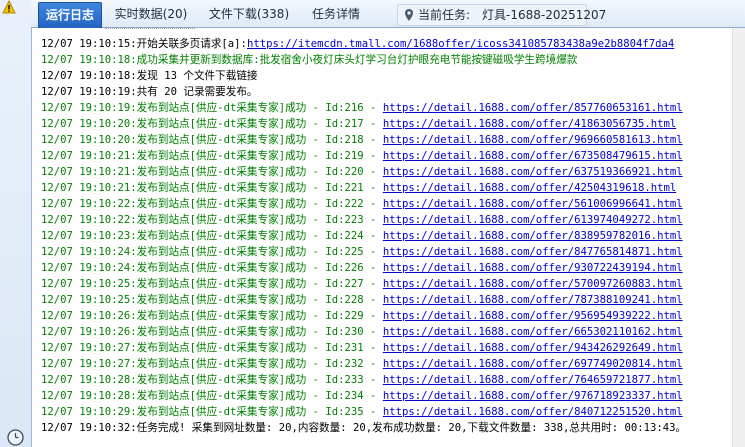 This screenshot has height=447, width=745. I want to click on current-task-value: 灯具-1688-20251207, so click(544, 15).